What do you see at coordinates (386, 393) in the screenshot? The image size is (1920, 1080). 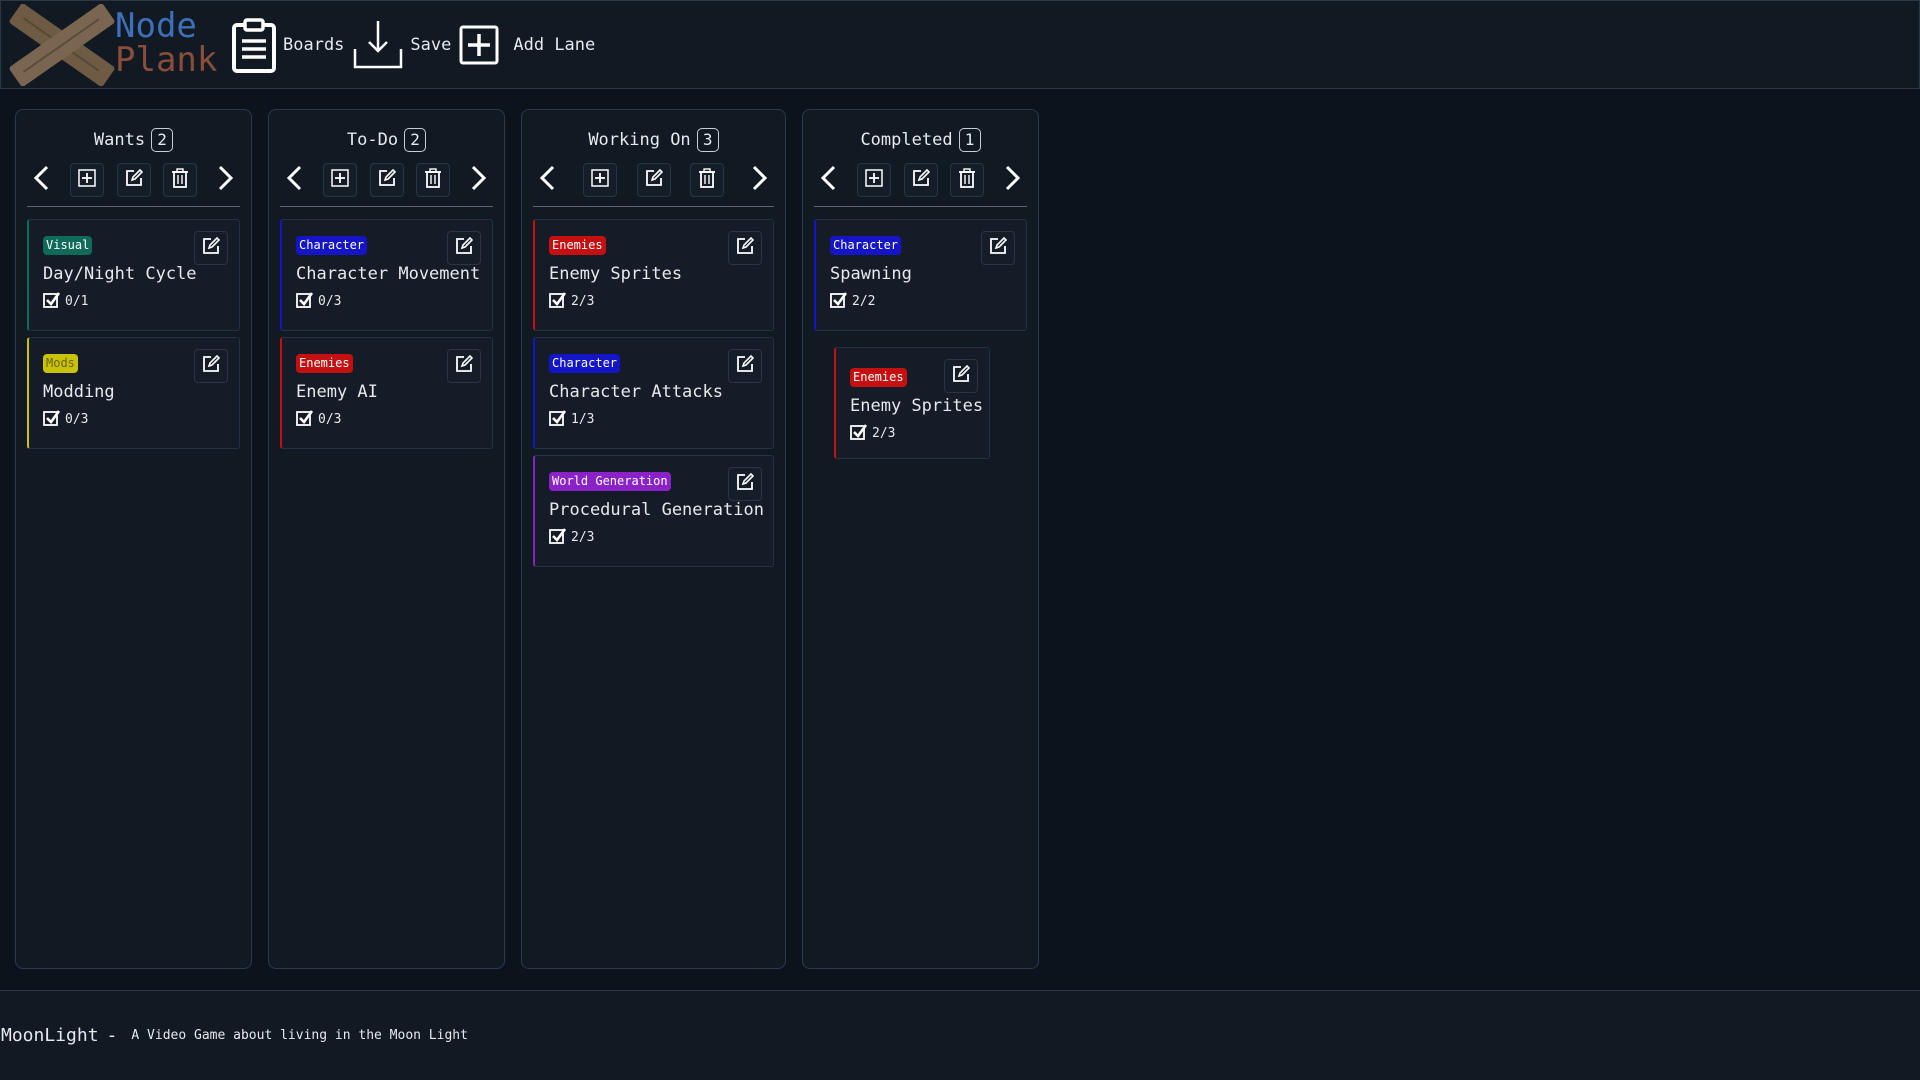 I see `task-card: Enemies Enemy AI 0/3` at bounding box center [386, 393].